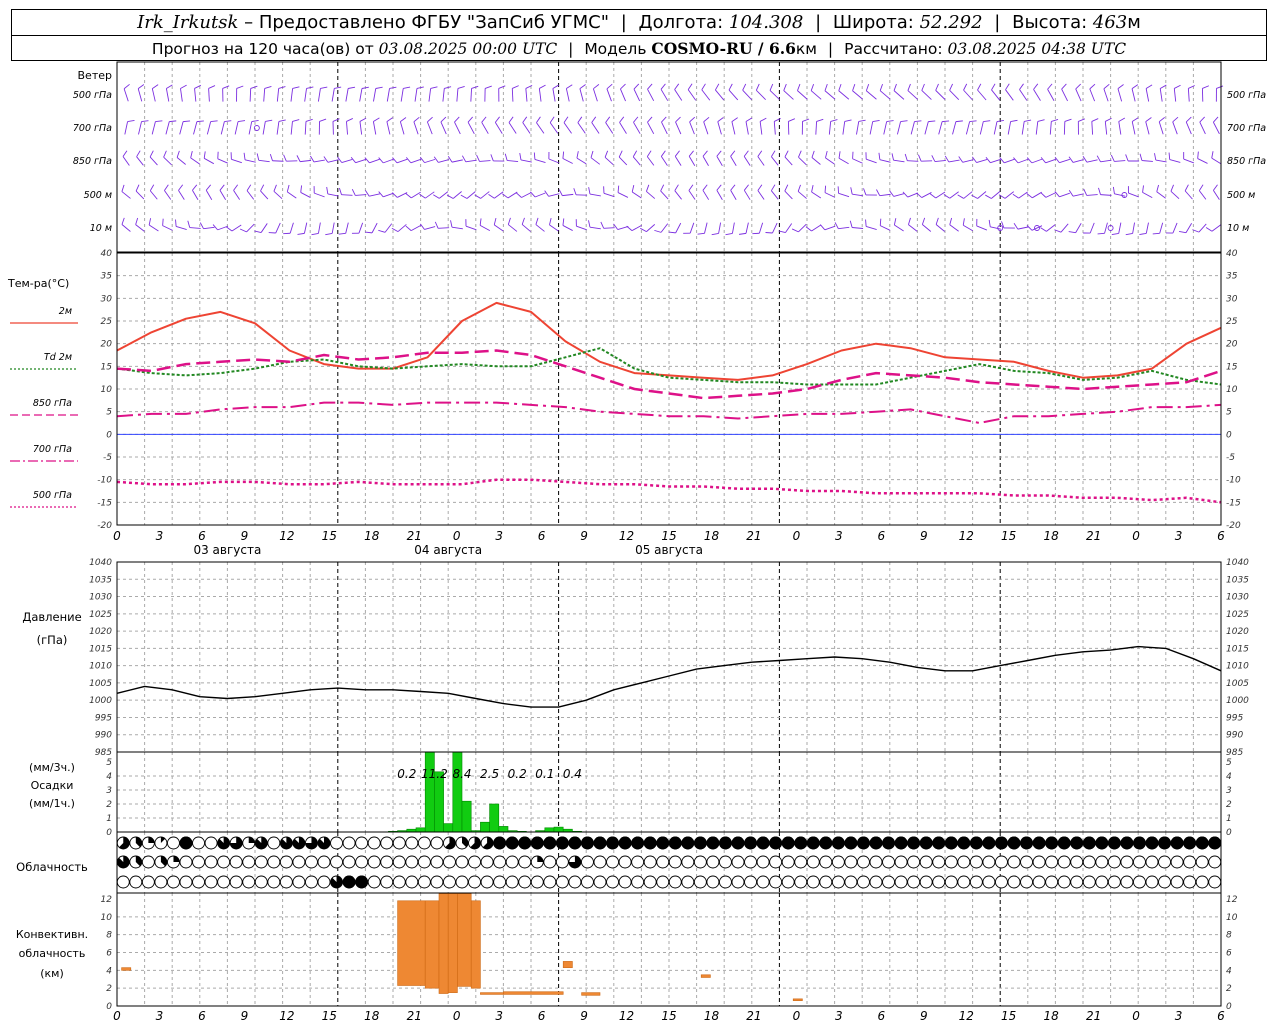  Describe the element at coordinates (1093, 1016) in the screenshot. I see `hour-tick-label-bottom: 21` at that location.